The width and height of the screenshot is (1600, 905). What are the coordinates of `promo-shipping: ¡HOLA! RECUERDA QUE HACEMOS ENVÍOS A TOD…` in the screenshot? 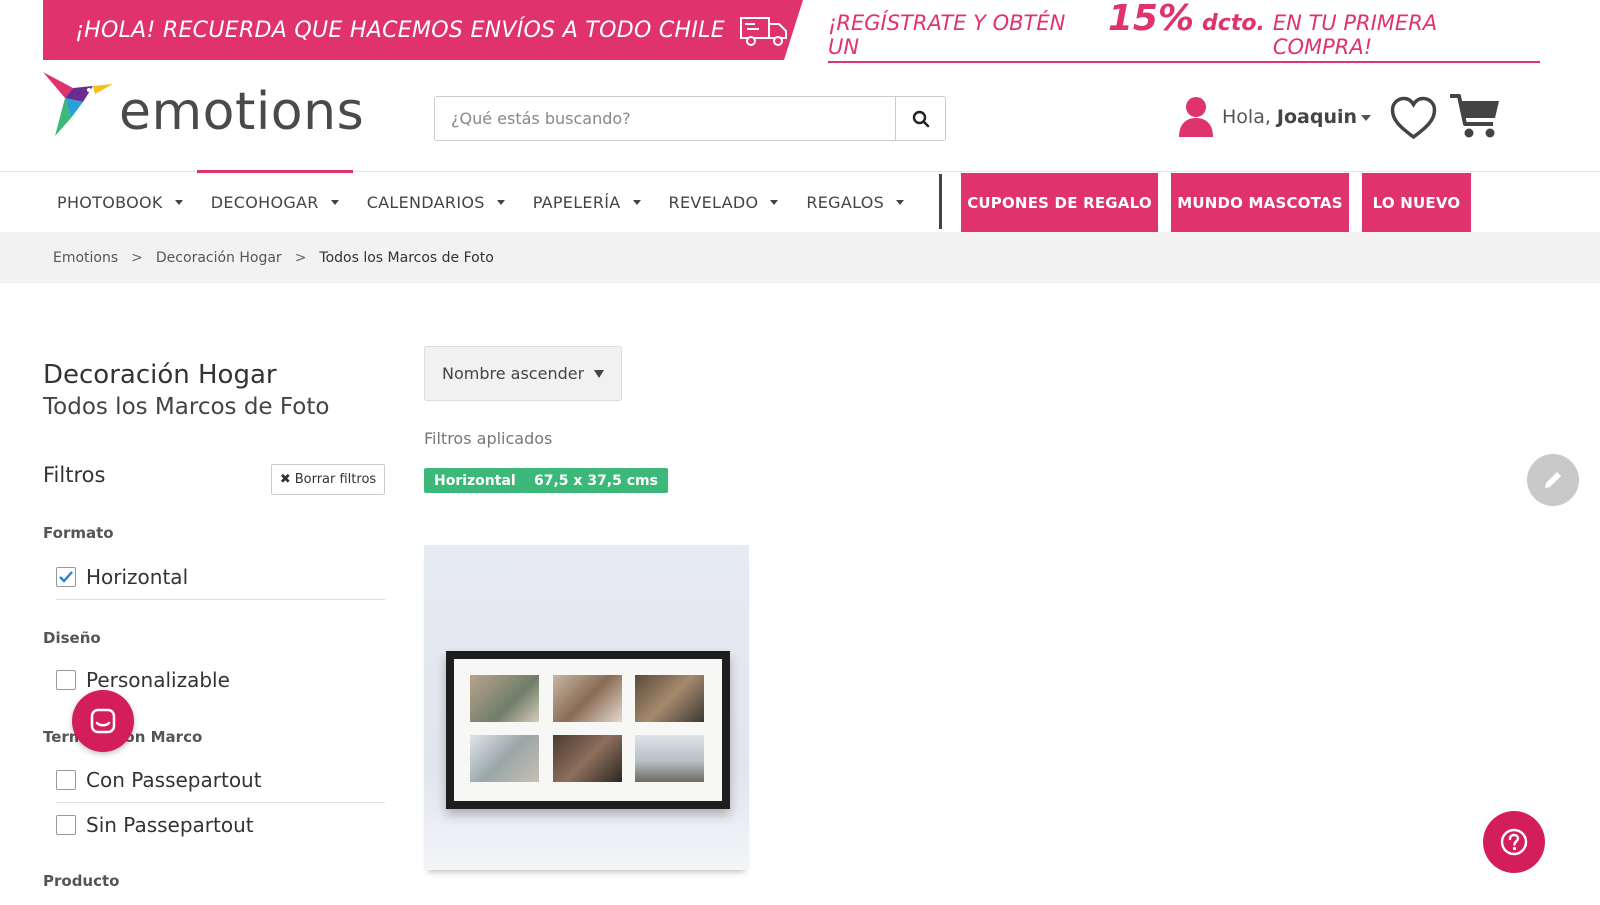 It's located at (423, 30).